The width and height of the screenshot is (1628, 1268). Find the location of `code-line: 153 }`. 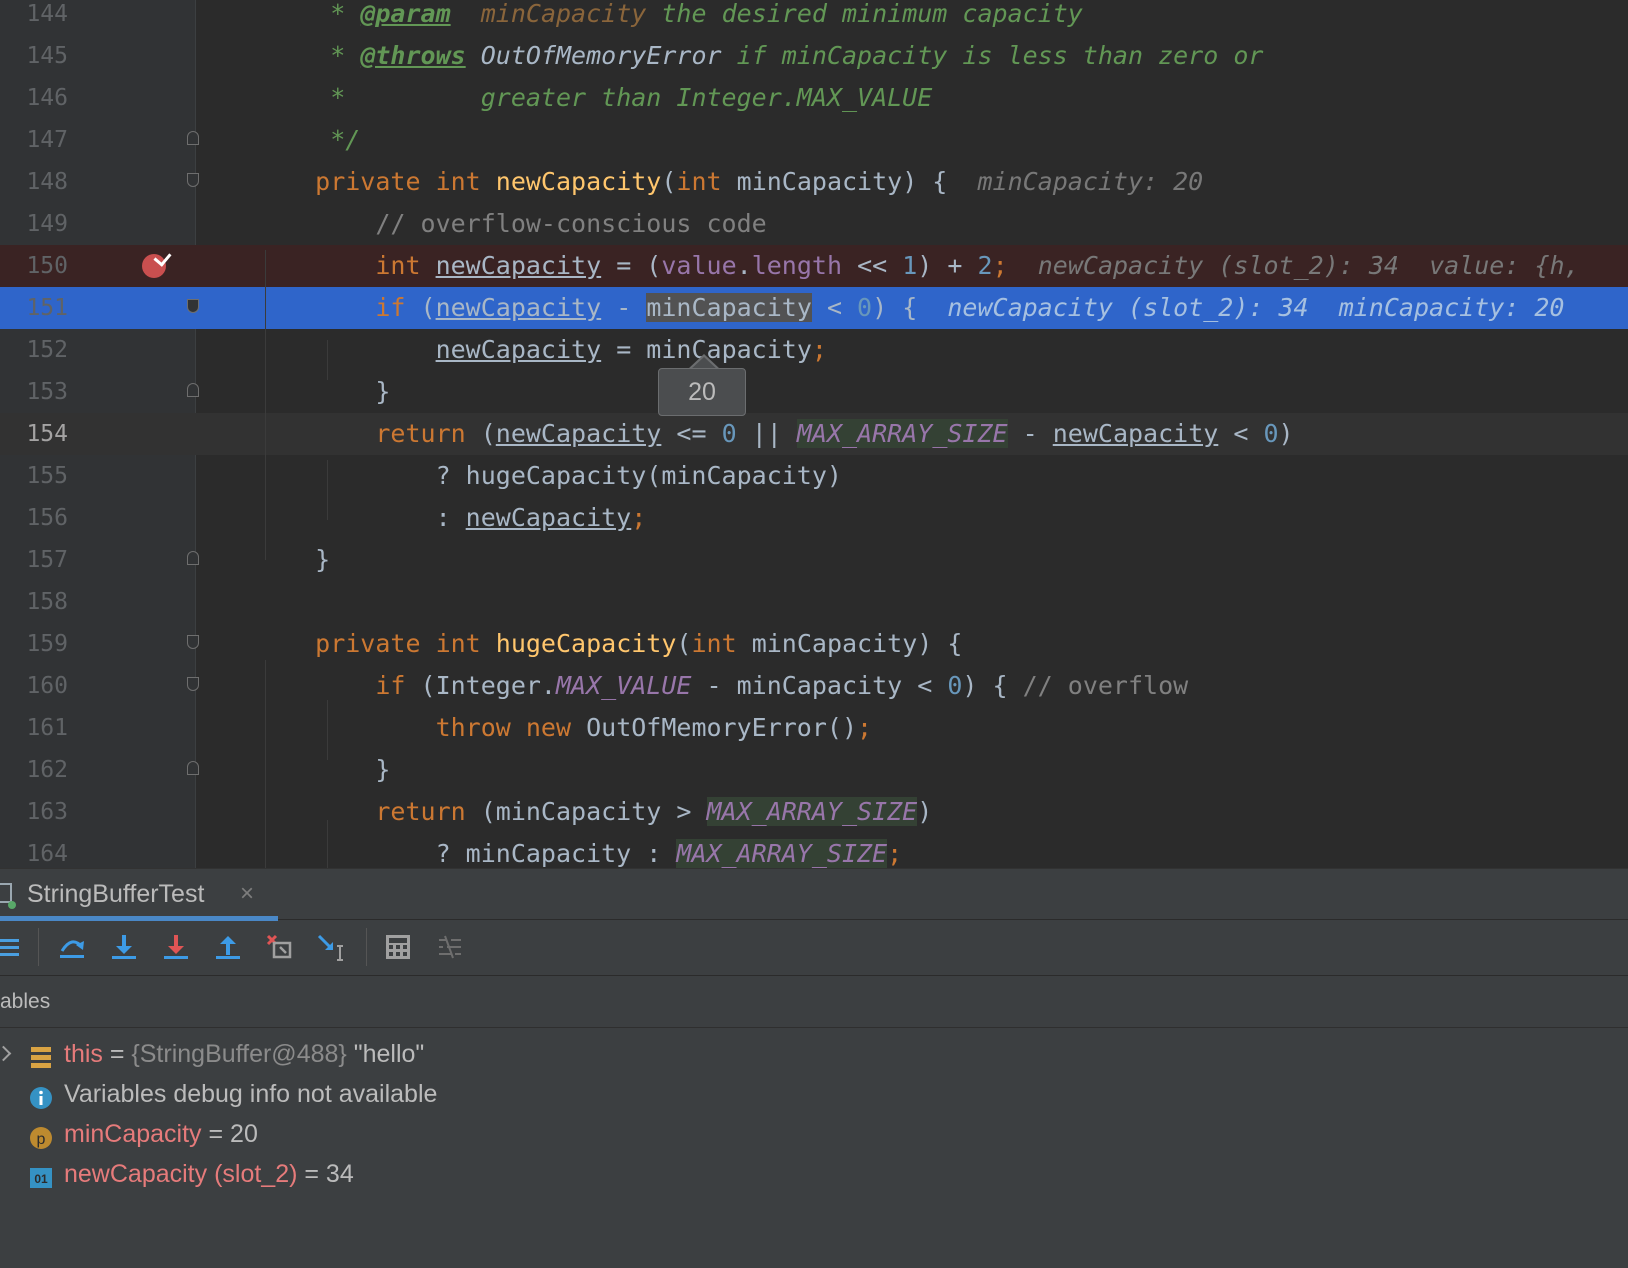

code-line: 153 } is located at coordinates (814, 392).